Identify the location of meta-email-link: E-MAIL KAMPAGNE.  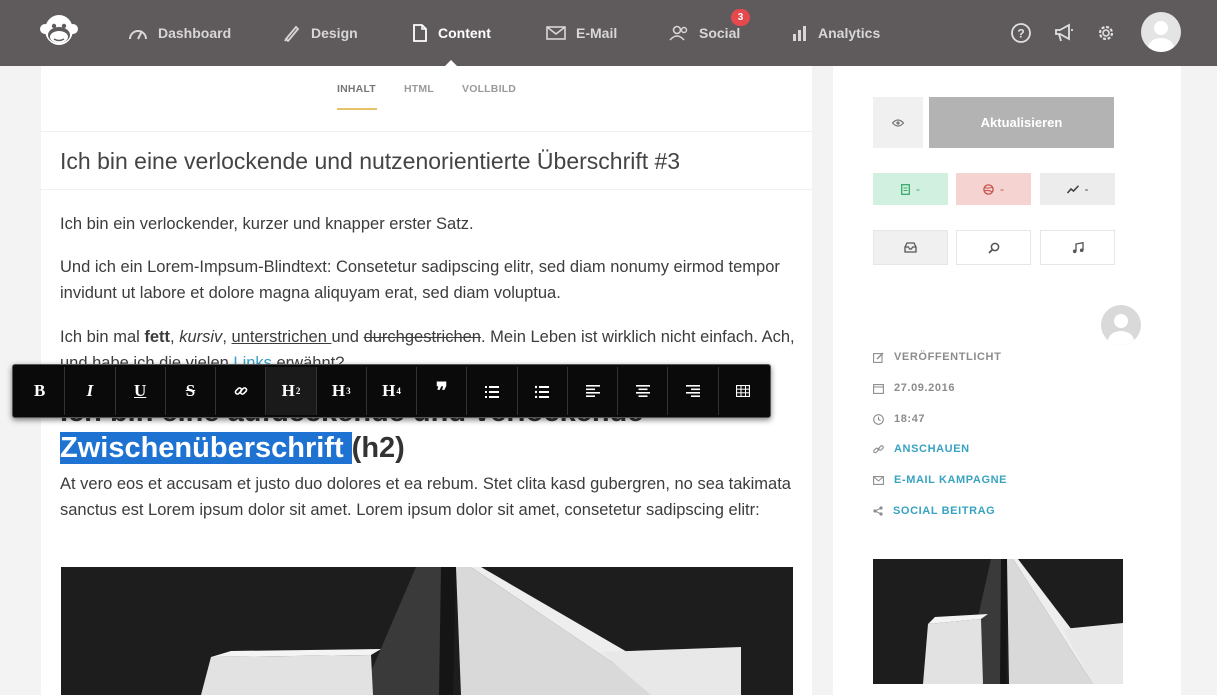
(940, 480).